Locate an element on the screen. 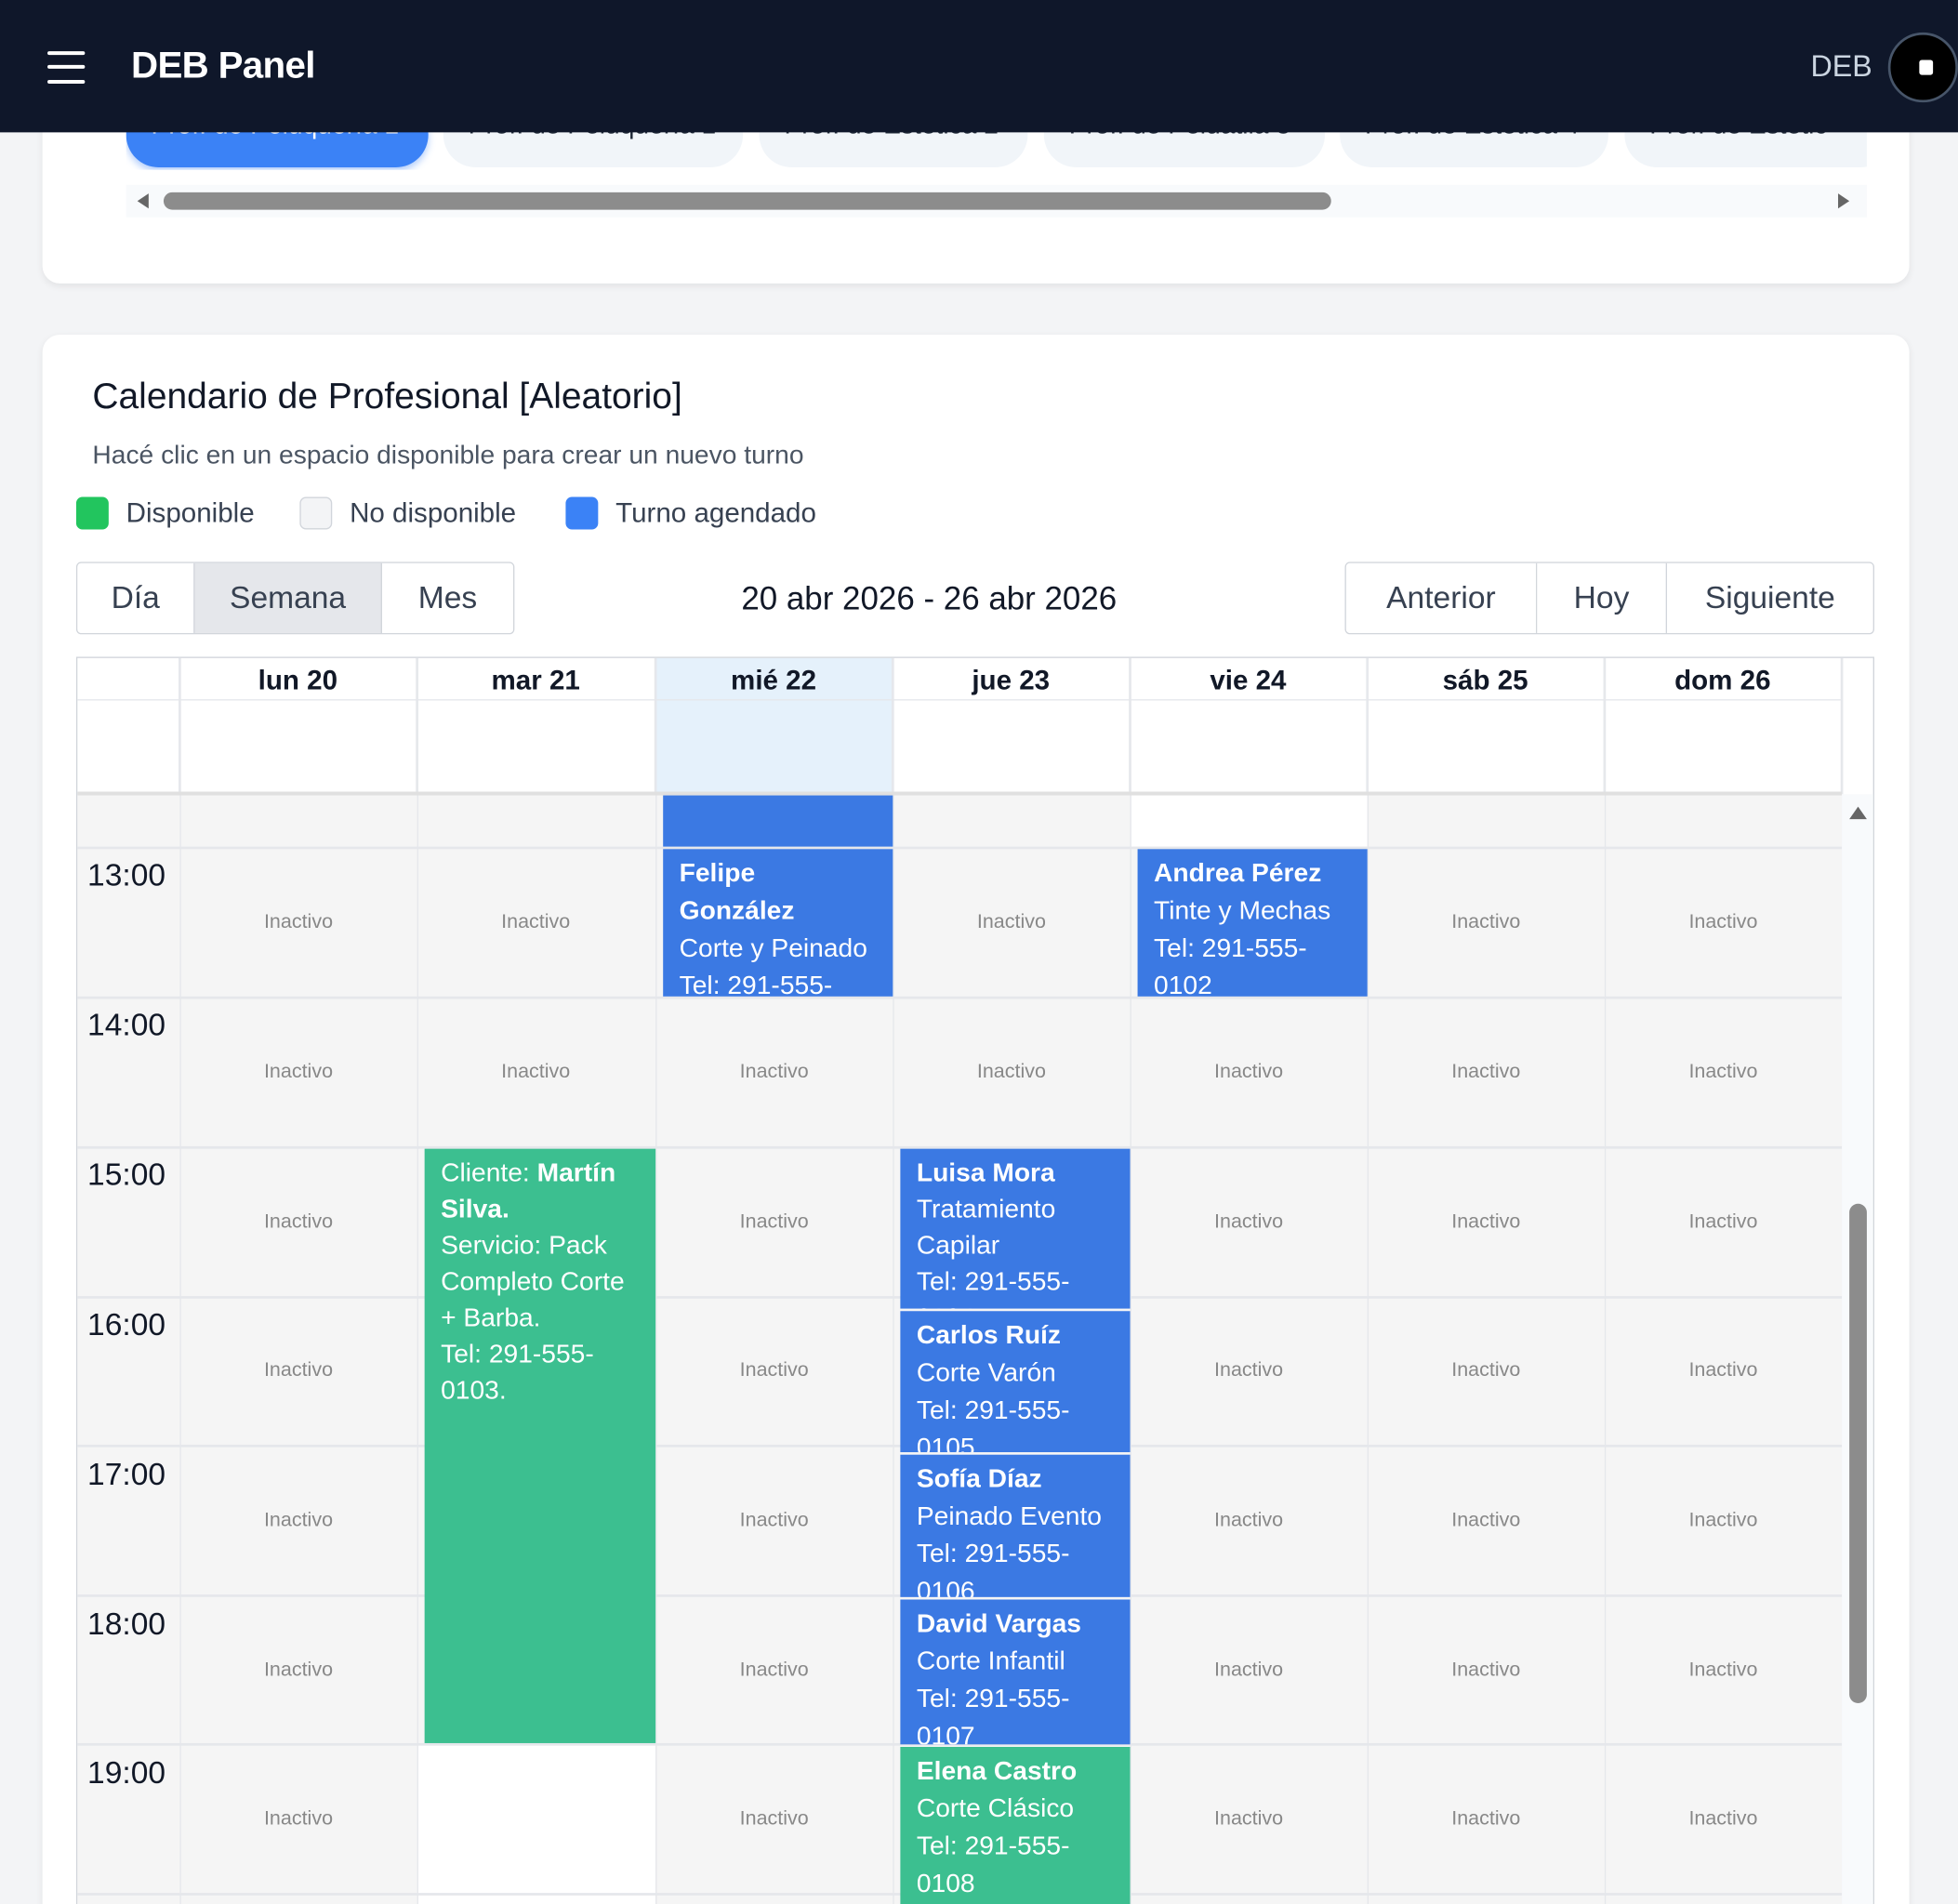  day-header: dom 26 is located at coordinates (1723, 679).